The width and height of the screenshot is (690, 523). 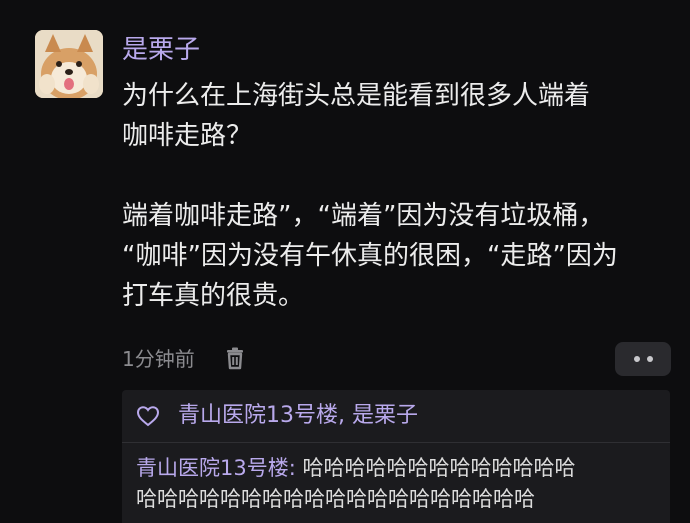 I want to click on heart-icon-glyph, so click(x=148, y=416).